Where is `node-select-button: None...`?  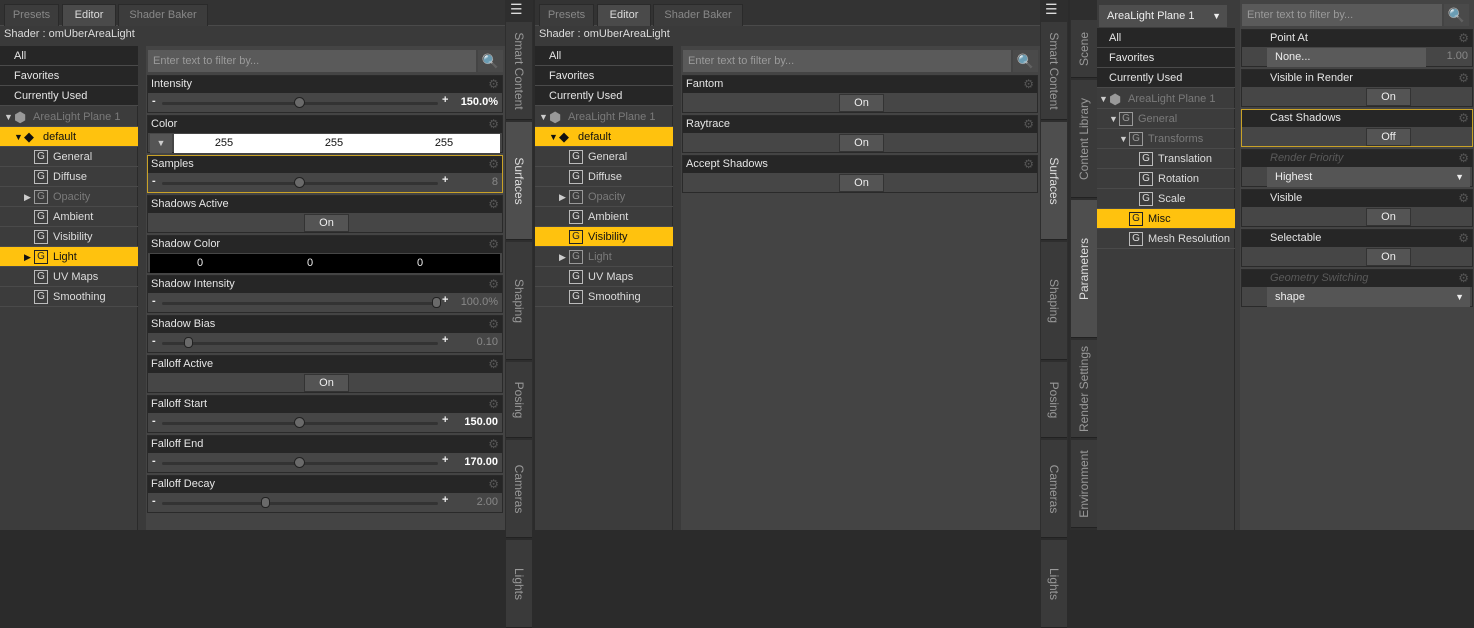 node-select-button: None... is located at coordinates (1346, 57).